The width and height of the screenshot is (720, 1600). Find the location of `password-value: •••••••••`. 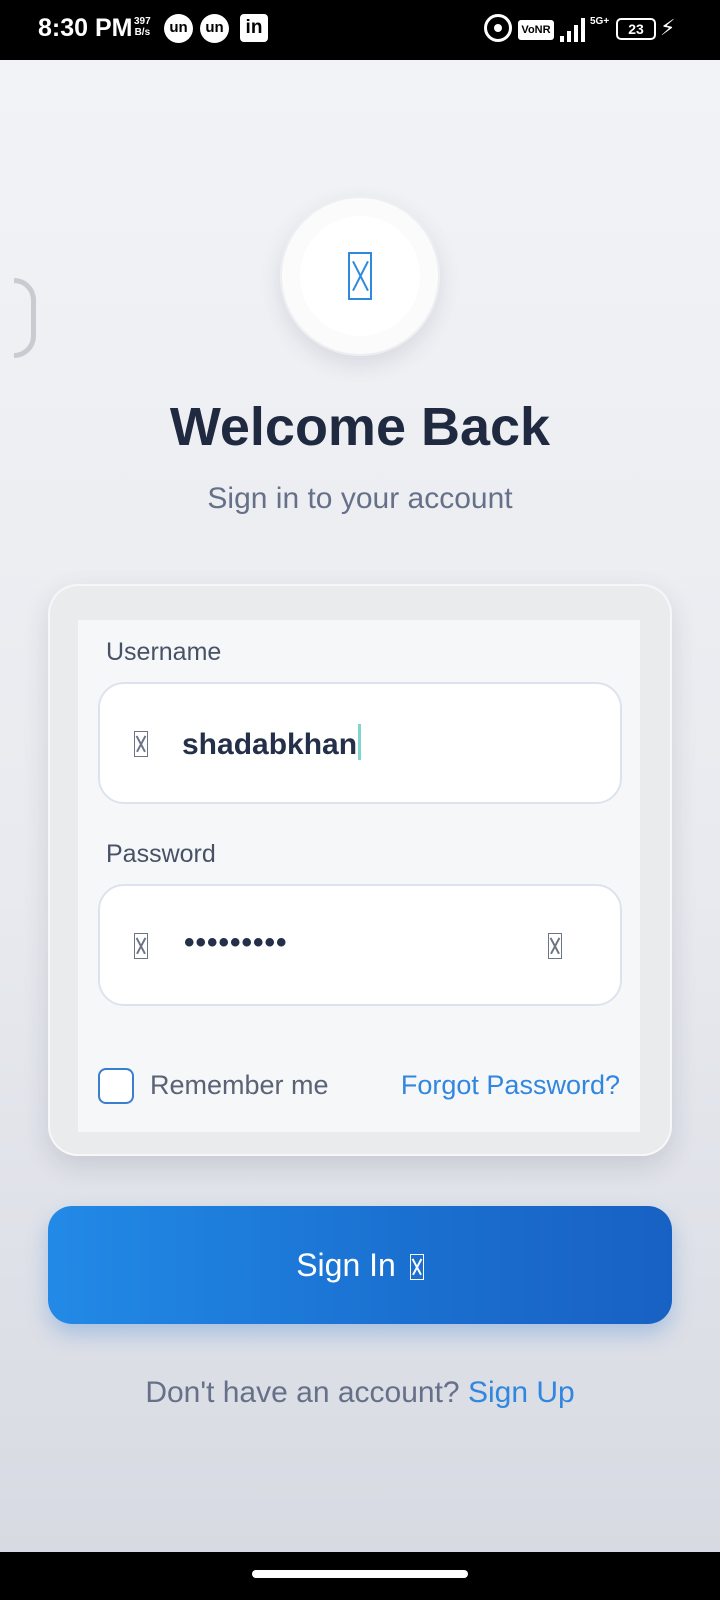

password-value: ••••••••• is located at coordinates (236, 942).